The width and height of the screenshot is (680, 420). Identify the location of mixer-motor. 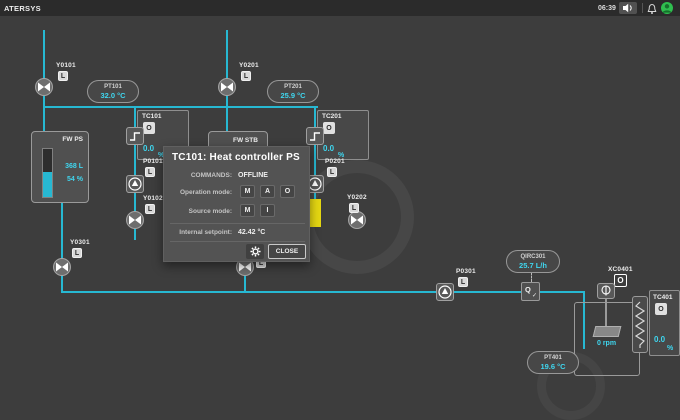
(606, 291).